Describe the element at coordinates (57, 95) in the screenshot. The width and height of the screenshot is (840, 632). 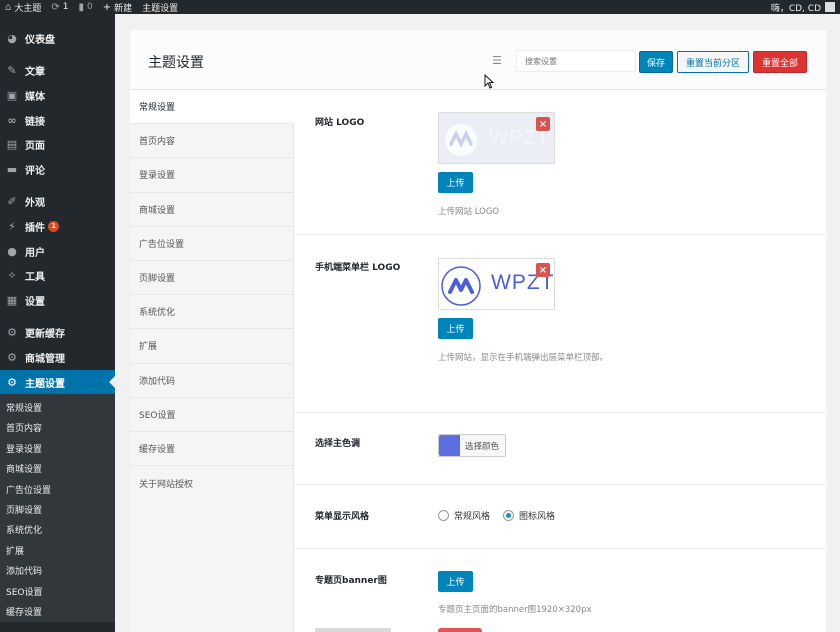
I see `menu-media: ▣ 媒体` at that location.